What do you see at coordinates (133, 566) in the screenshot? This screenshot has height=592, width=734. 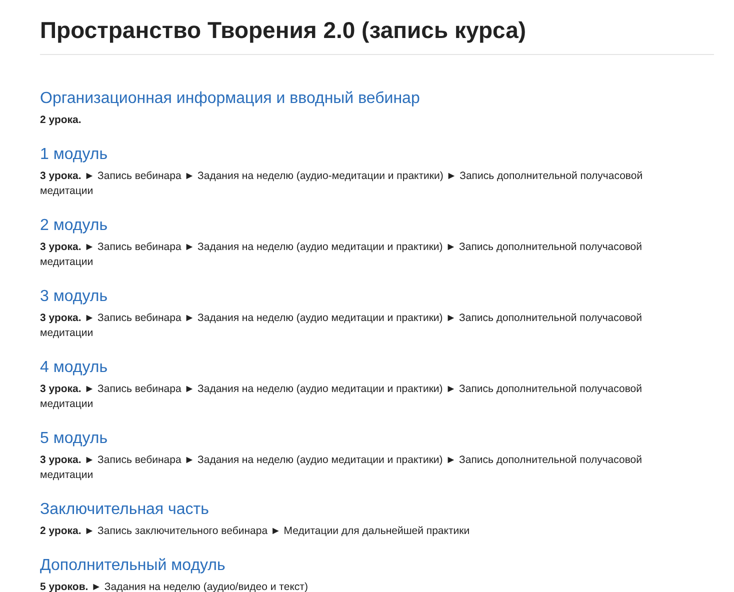 I see `module-link: Дополнительный модуль` at bounding box center [133, 566].